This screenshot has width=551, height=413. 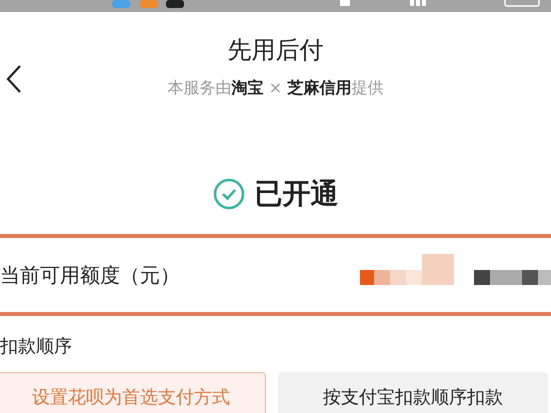 What do you see at coordinates (296, 194) in the screenshot?
I see `status-text: 已开通` at bounding box center [296, 194].